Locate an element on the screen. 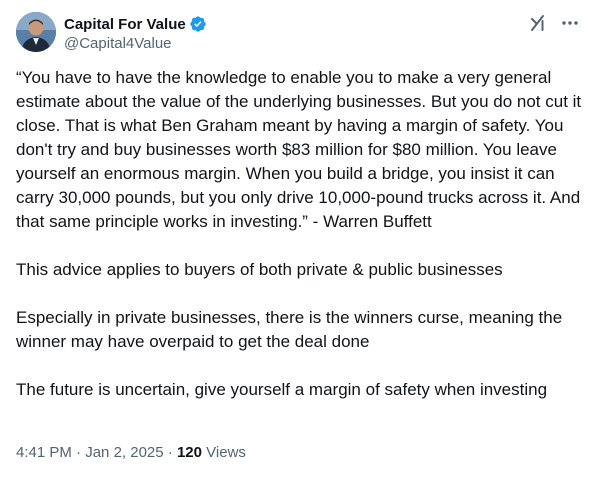 The height and width of the screenshot is (477, 596). more-options-icon is located at coordinates (570, 23).